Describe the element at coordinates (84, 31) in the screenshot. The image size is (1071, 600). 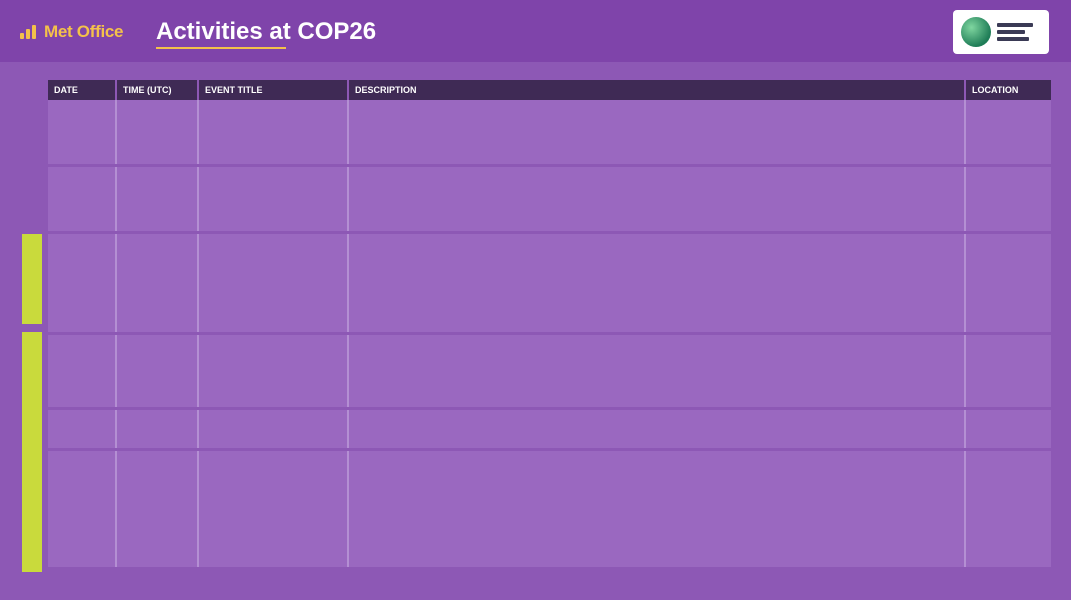
I see `logo-text: Met Office` at that location.